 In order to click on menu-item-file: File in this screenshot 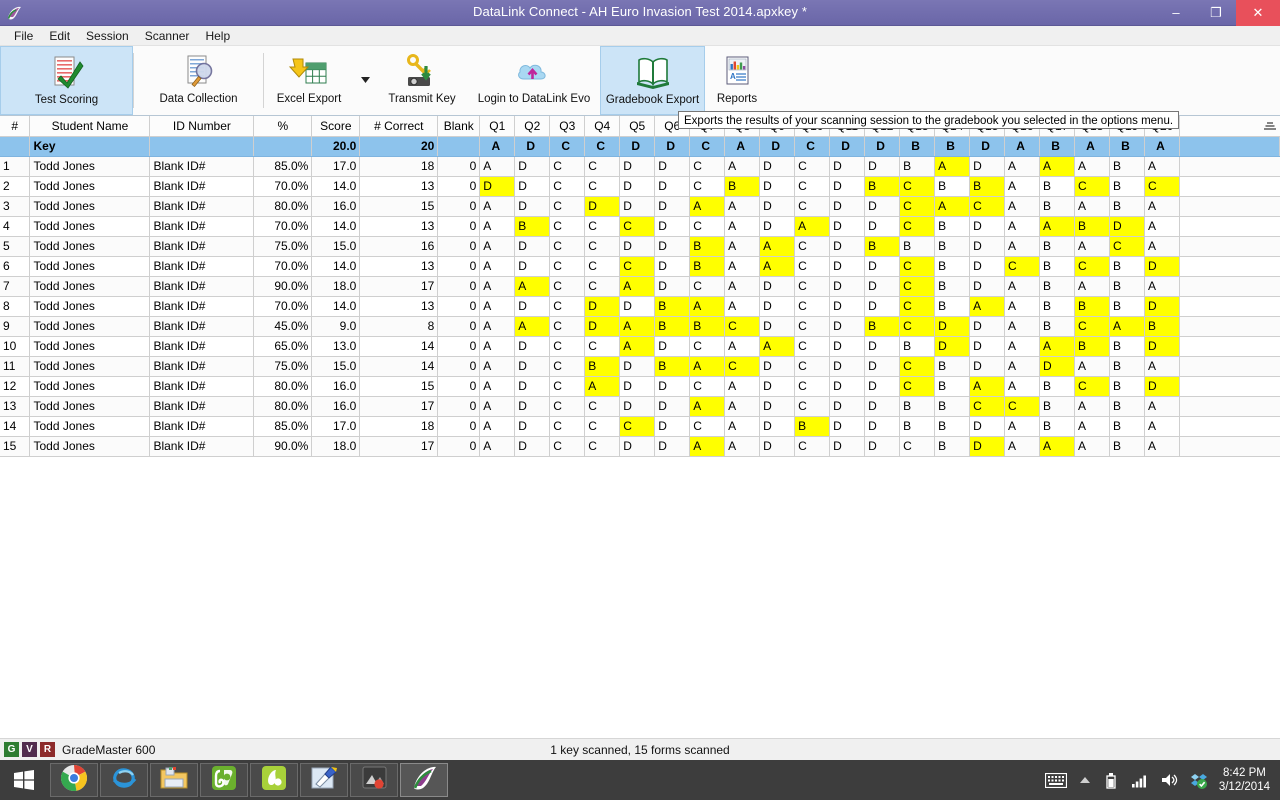, I will do `click(23, 36)`.